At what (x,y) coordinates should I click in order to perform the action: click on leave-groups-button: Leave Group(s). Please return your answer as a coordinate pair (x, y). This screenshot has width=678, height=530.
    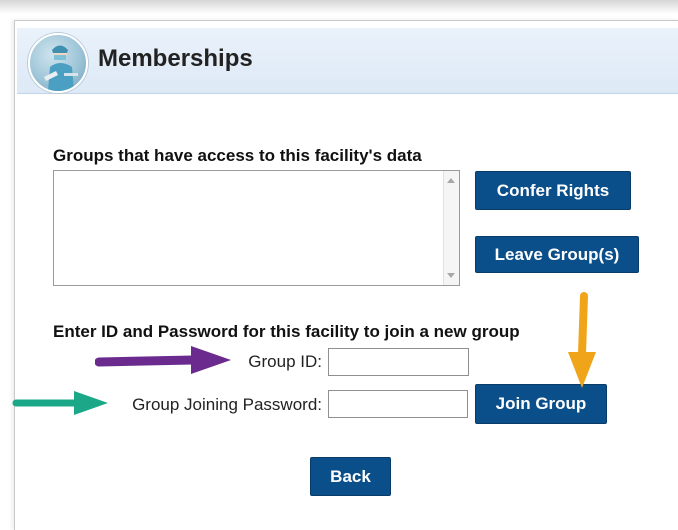
    Looking at the image, I should click on (557, 254).